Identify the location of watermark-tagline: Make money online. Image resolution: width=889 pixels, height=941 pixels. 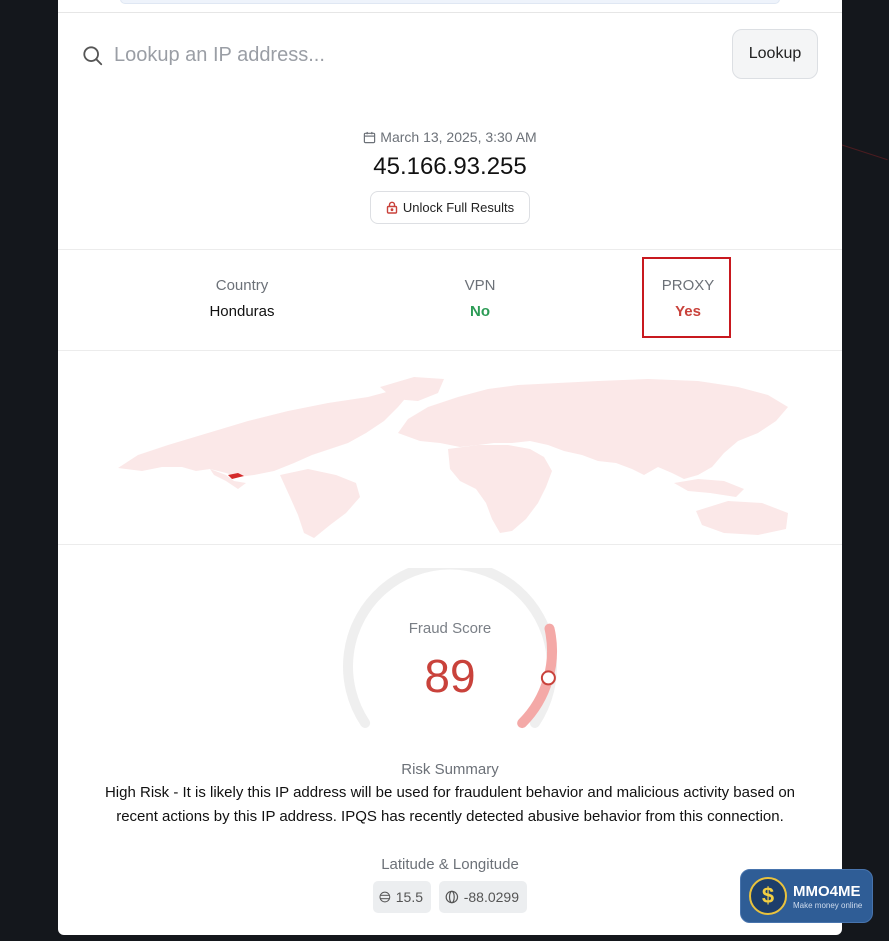
(828, 905).